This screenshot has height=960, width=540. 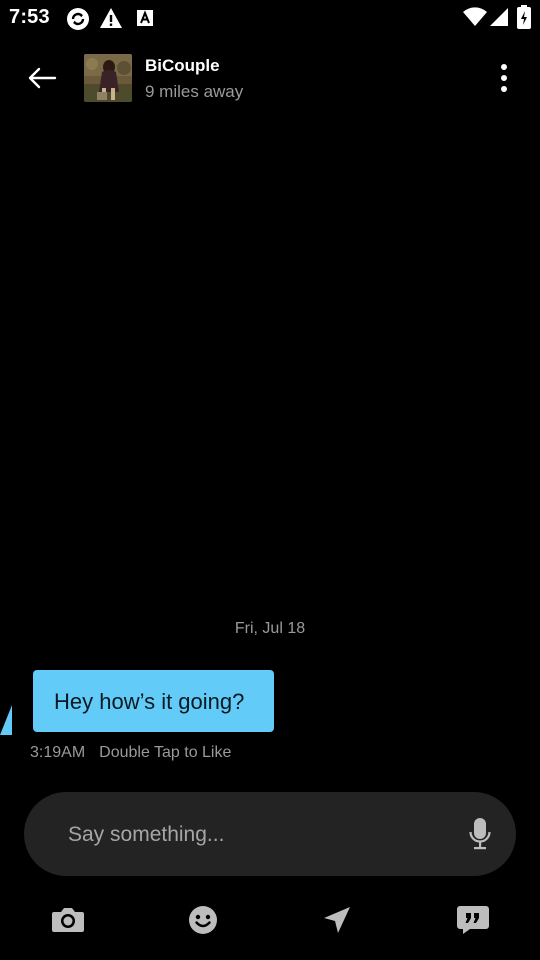 I want to click on location-arrow-icon, so click(x=337, y=920).